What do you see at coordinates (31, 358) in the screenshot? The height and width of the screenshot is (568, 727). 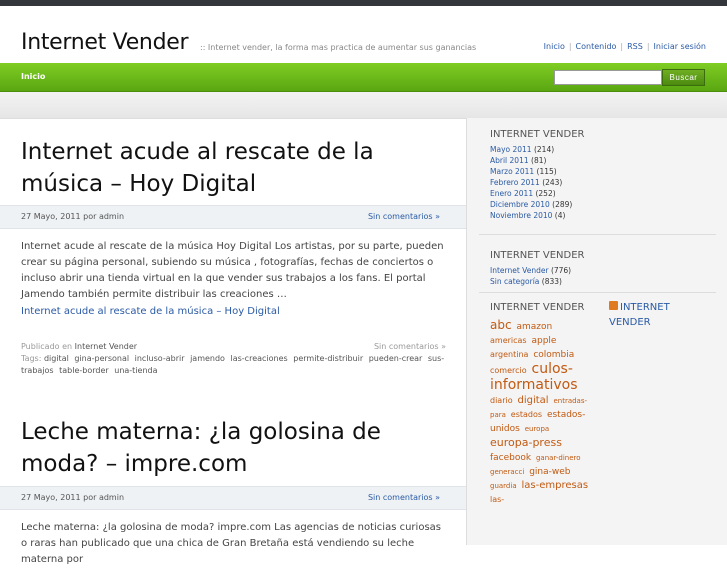 I see `tags-label: Tags:` at bounding box center [31, 358].